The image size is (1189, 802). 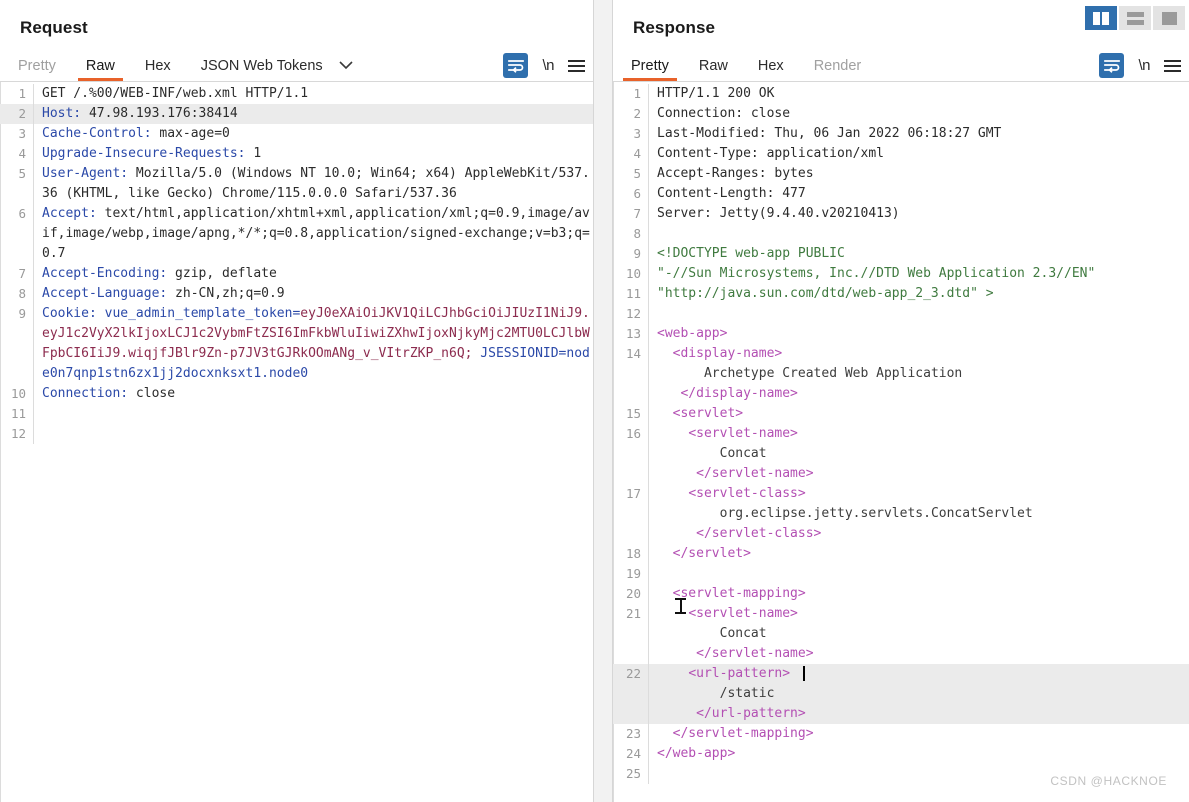 What do you see at coordinates (1135, 18) in the screenshot?
I see `stacked-layout-button` at bounding box center [1135, 18].